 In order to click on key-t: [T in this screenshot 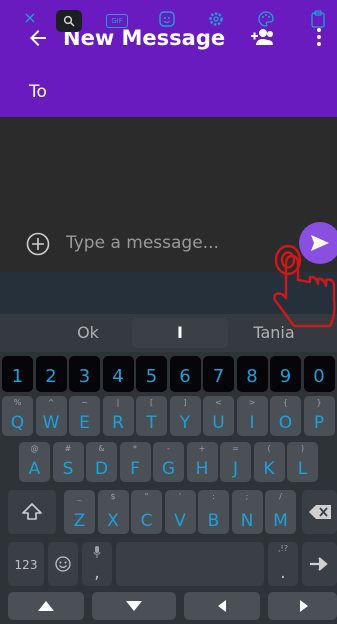, I will do `click(151, 416)`.